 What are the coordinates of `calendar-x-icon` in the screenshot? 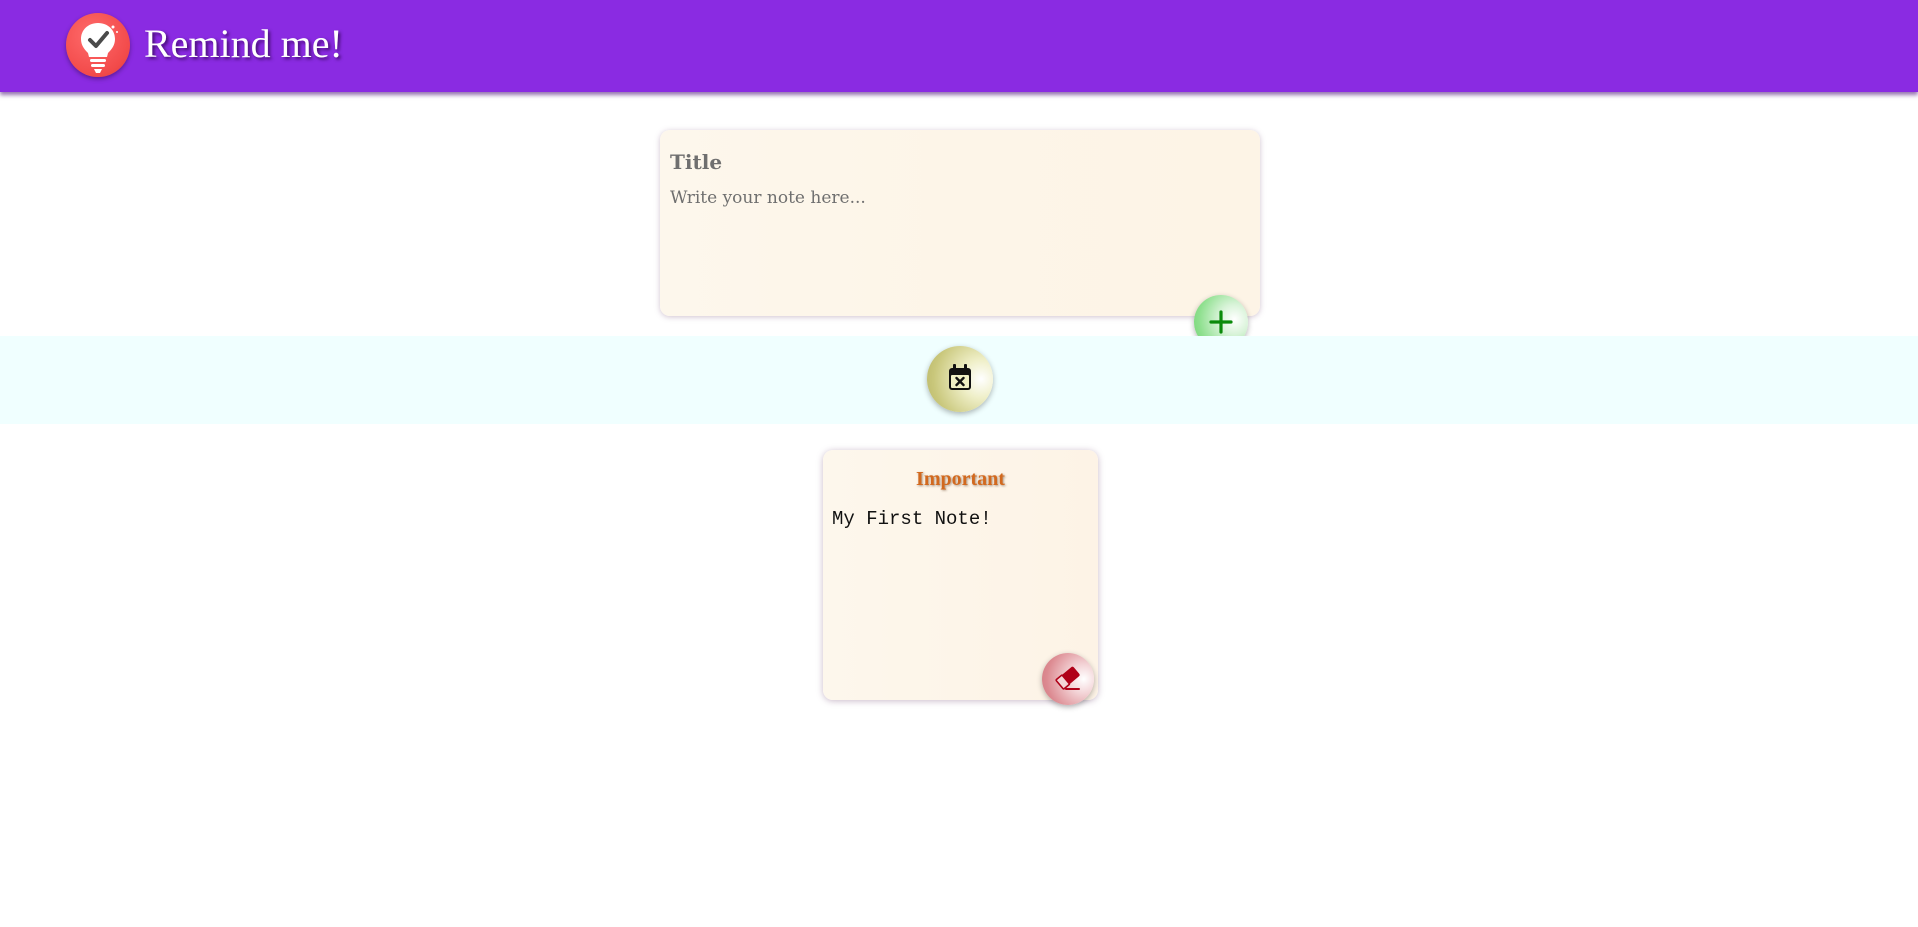 It's located at (960, 377).